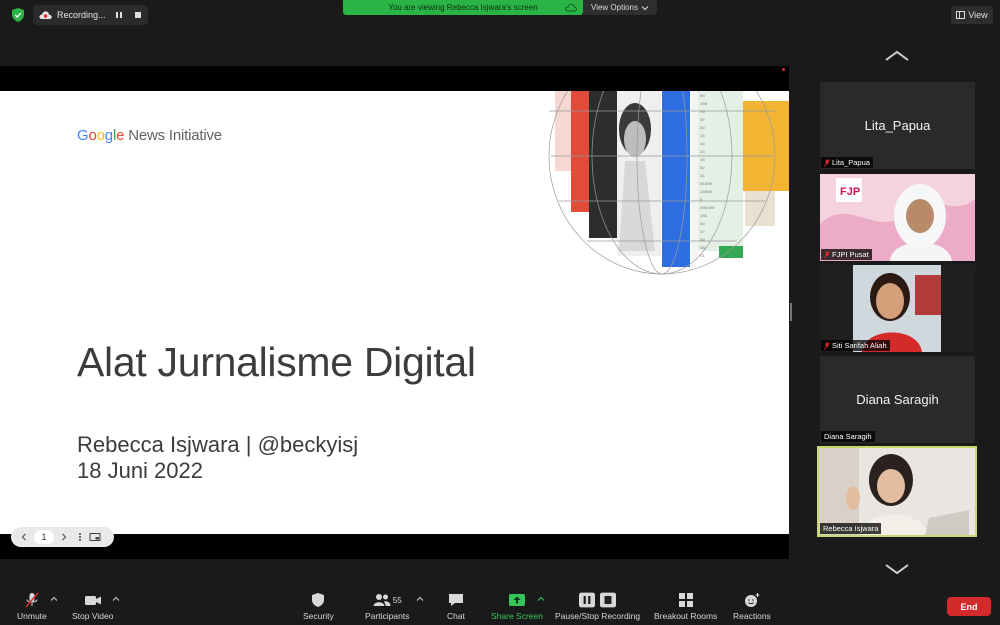 The height and width of the screenshot is (625, 1000). I want to click on previous-slide-icon, so click(24, 537).